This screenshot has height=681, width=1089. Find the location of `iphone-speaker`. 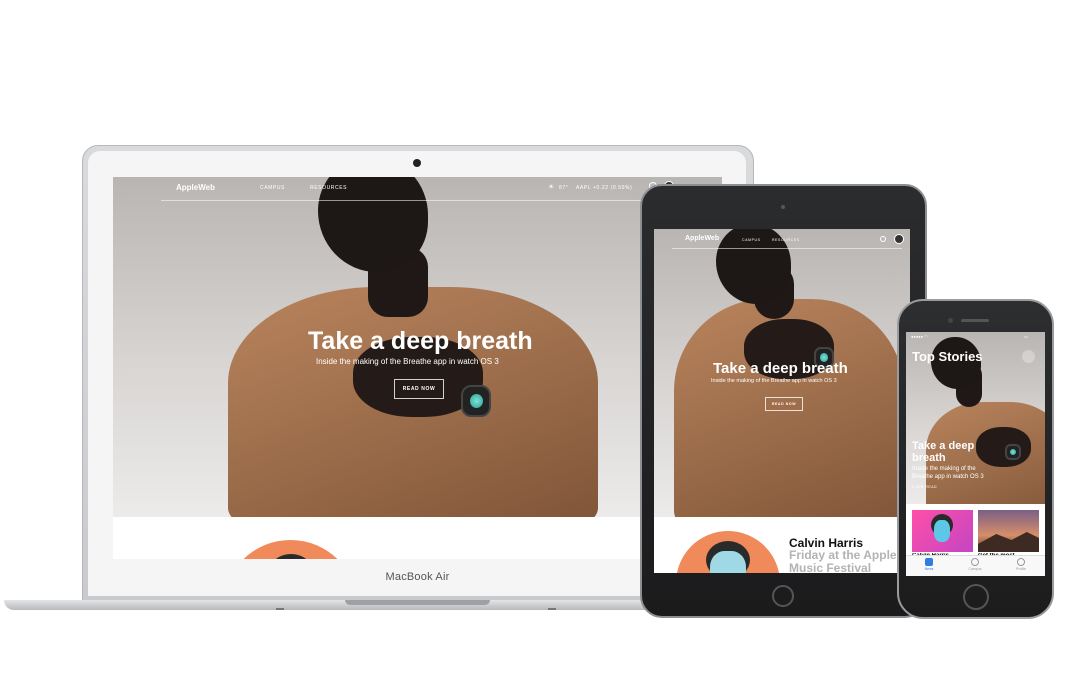

iphone-speaker is located at coordinates (975, 320).